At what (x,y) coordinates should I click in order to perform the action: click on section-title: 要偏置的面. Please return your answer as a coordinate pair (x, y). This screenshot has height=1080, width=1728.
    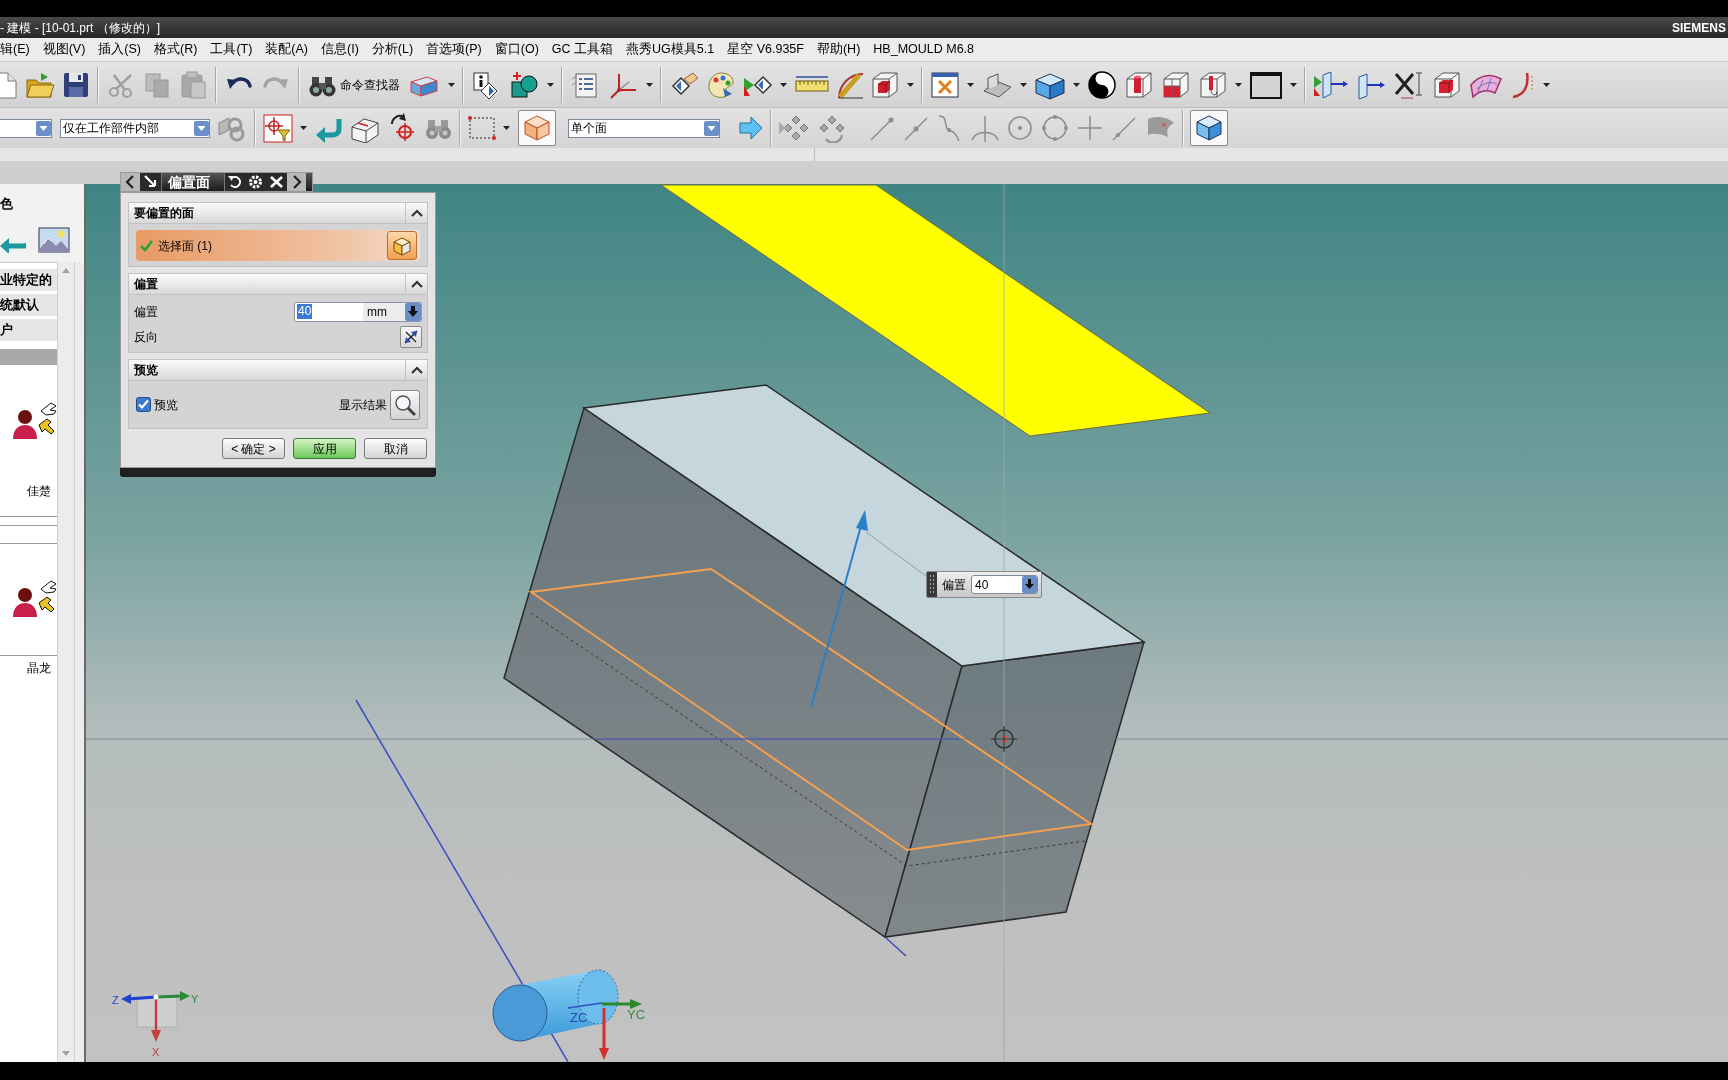
    Looking at the image, I should click on (164, 213).